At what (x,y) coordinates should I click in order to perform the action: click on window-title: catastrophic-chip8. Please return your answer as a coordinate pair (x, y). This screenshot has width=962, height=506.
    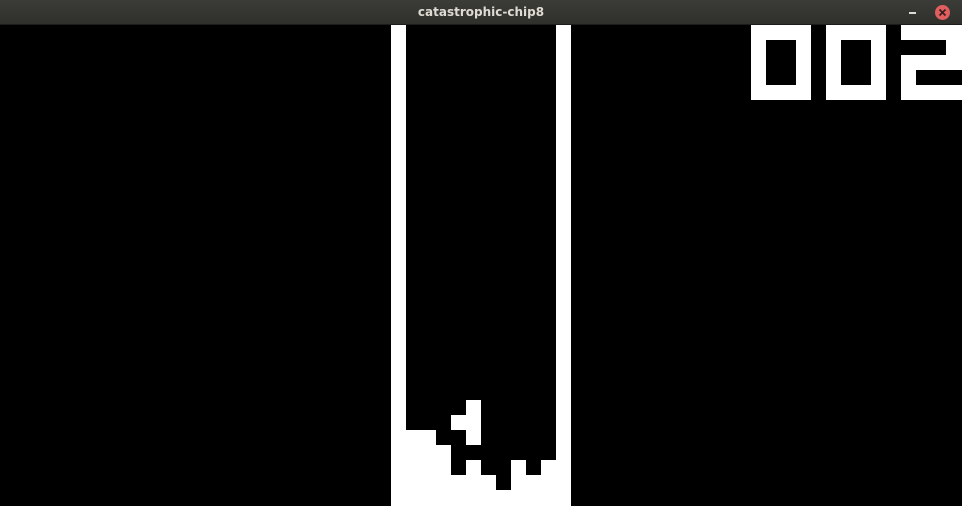
    Looking at the image, I should click on (481, 12).